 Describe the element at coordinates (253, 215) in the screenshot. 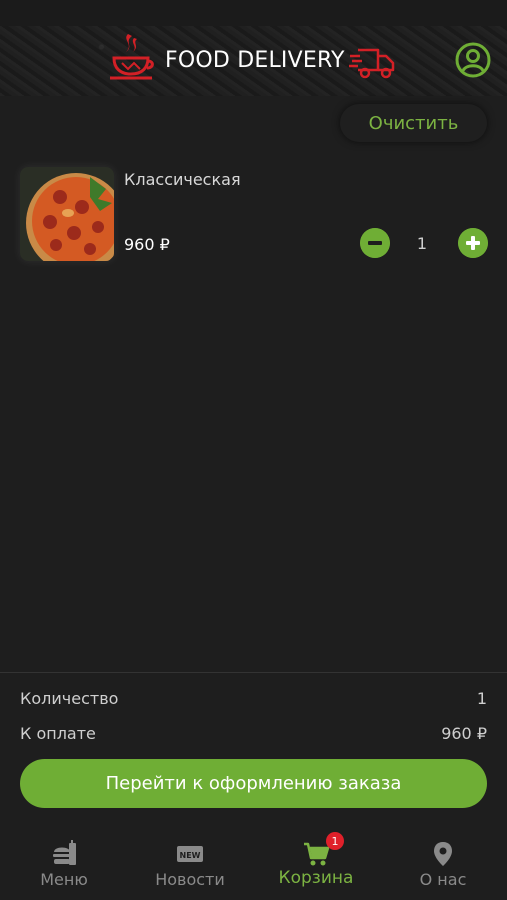

I see `cart-item: Классическая 960 ₽ 1` at that location.